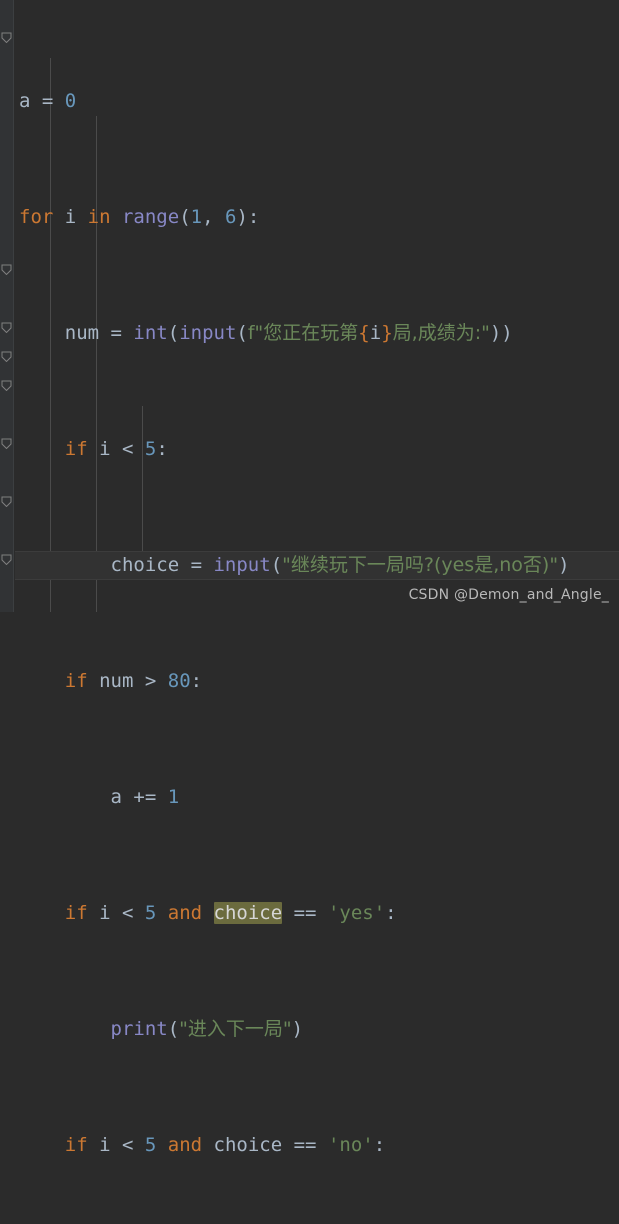  Describe the element at coordinates (508, 595) in the screenshot. I see `watermark: CSDN @Demon_and_Angle_` at that location.